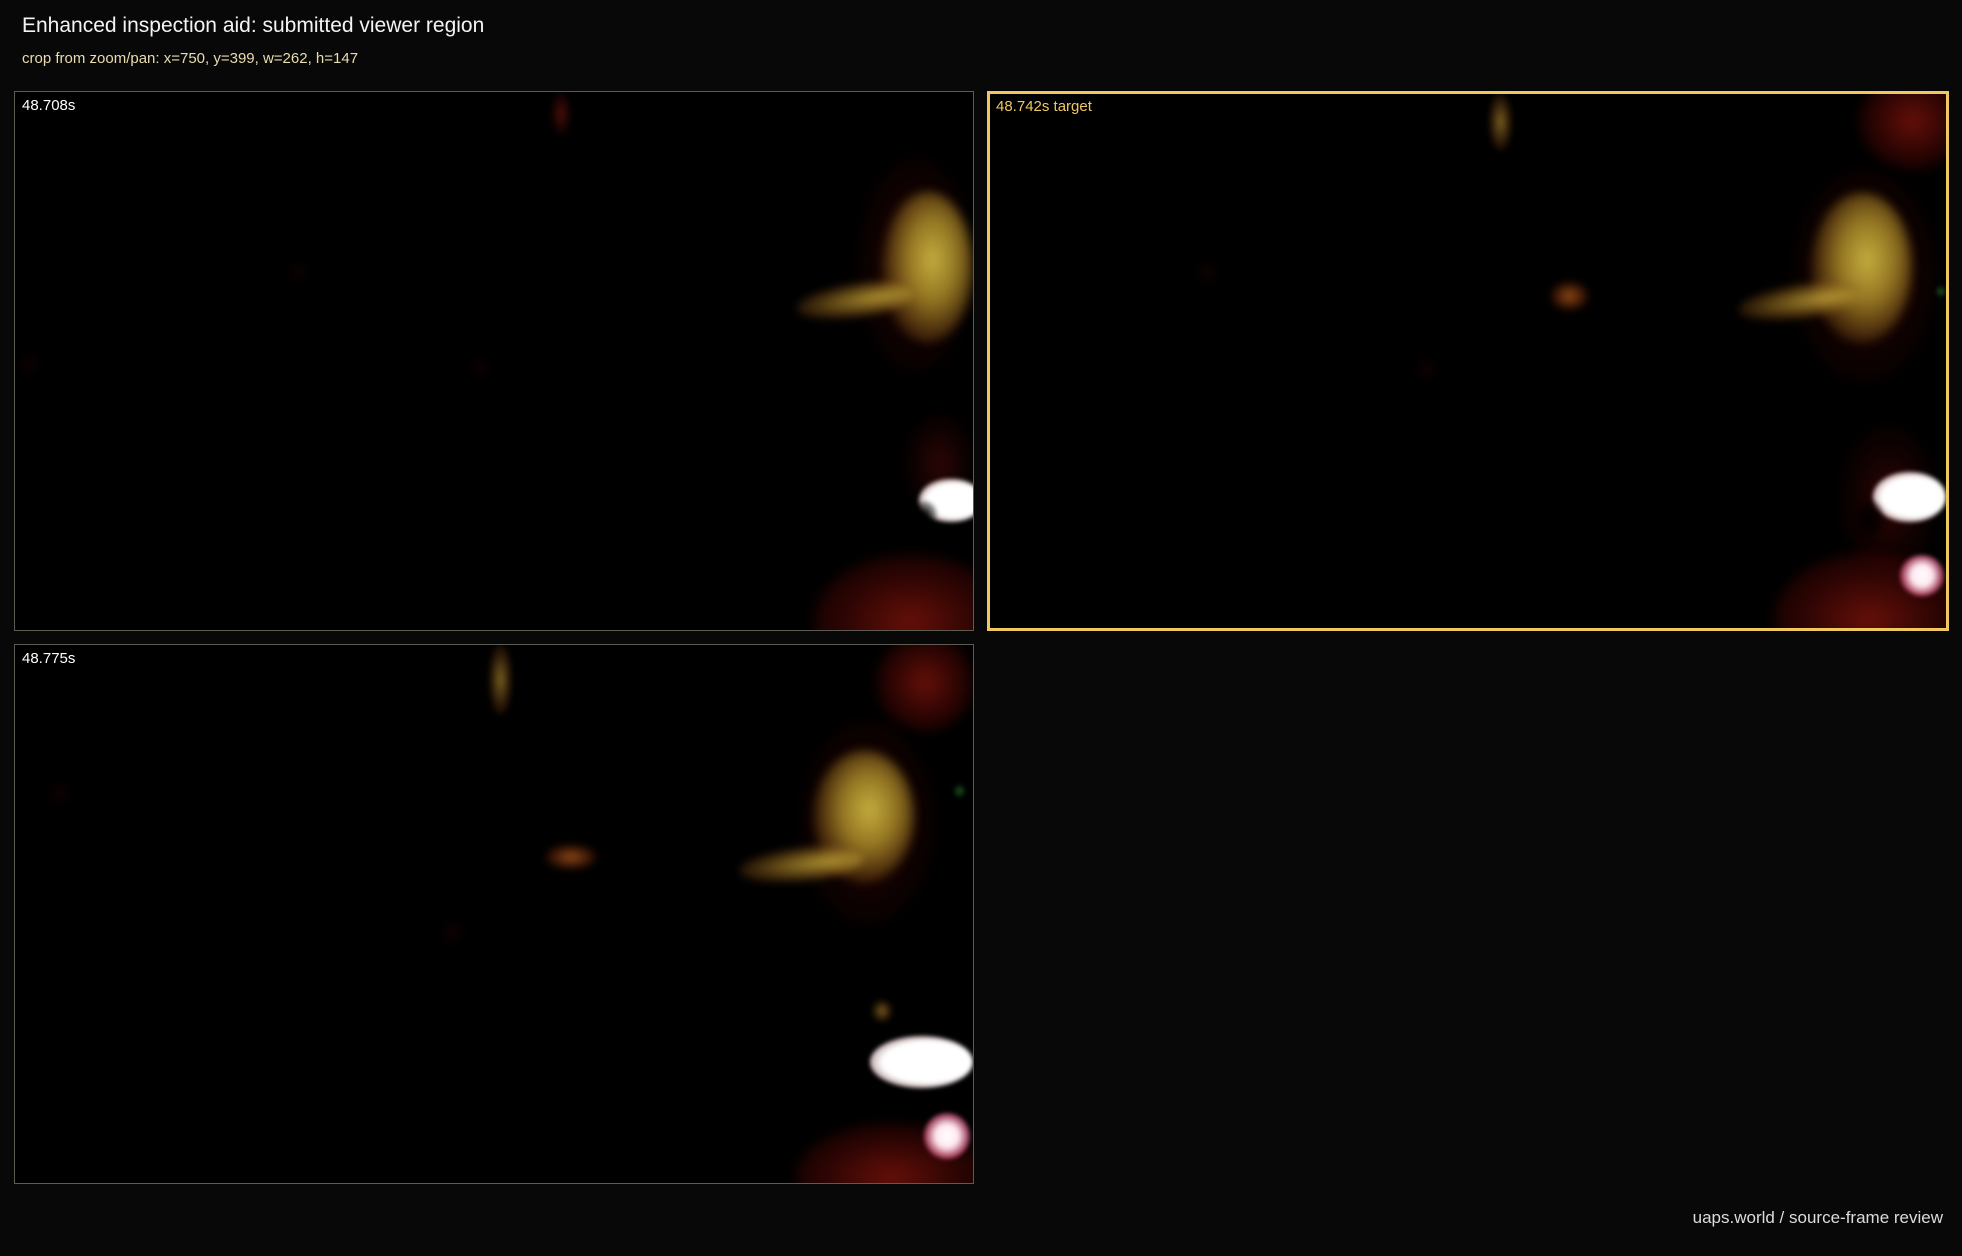  Describe the element at coordinates (1817, 1217) in the screenshot. I see `footer-credit: uaps.world / source-frame review` at that location.